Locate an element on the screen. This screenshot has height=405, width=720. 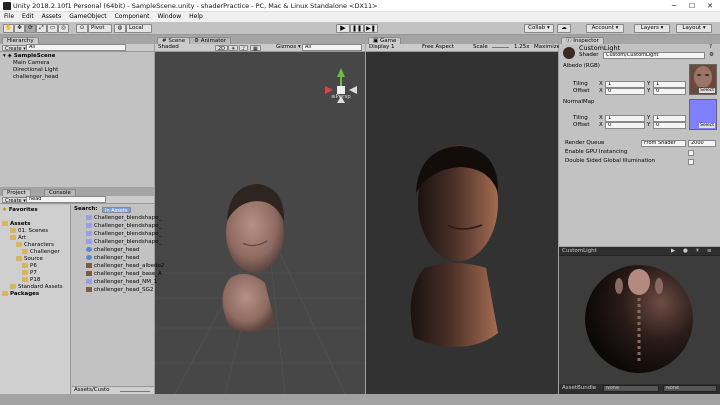
menu-window: Window is located at coordinates (169, 17).